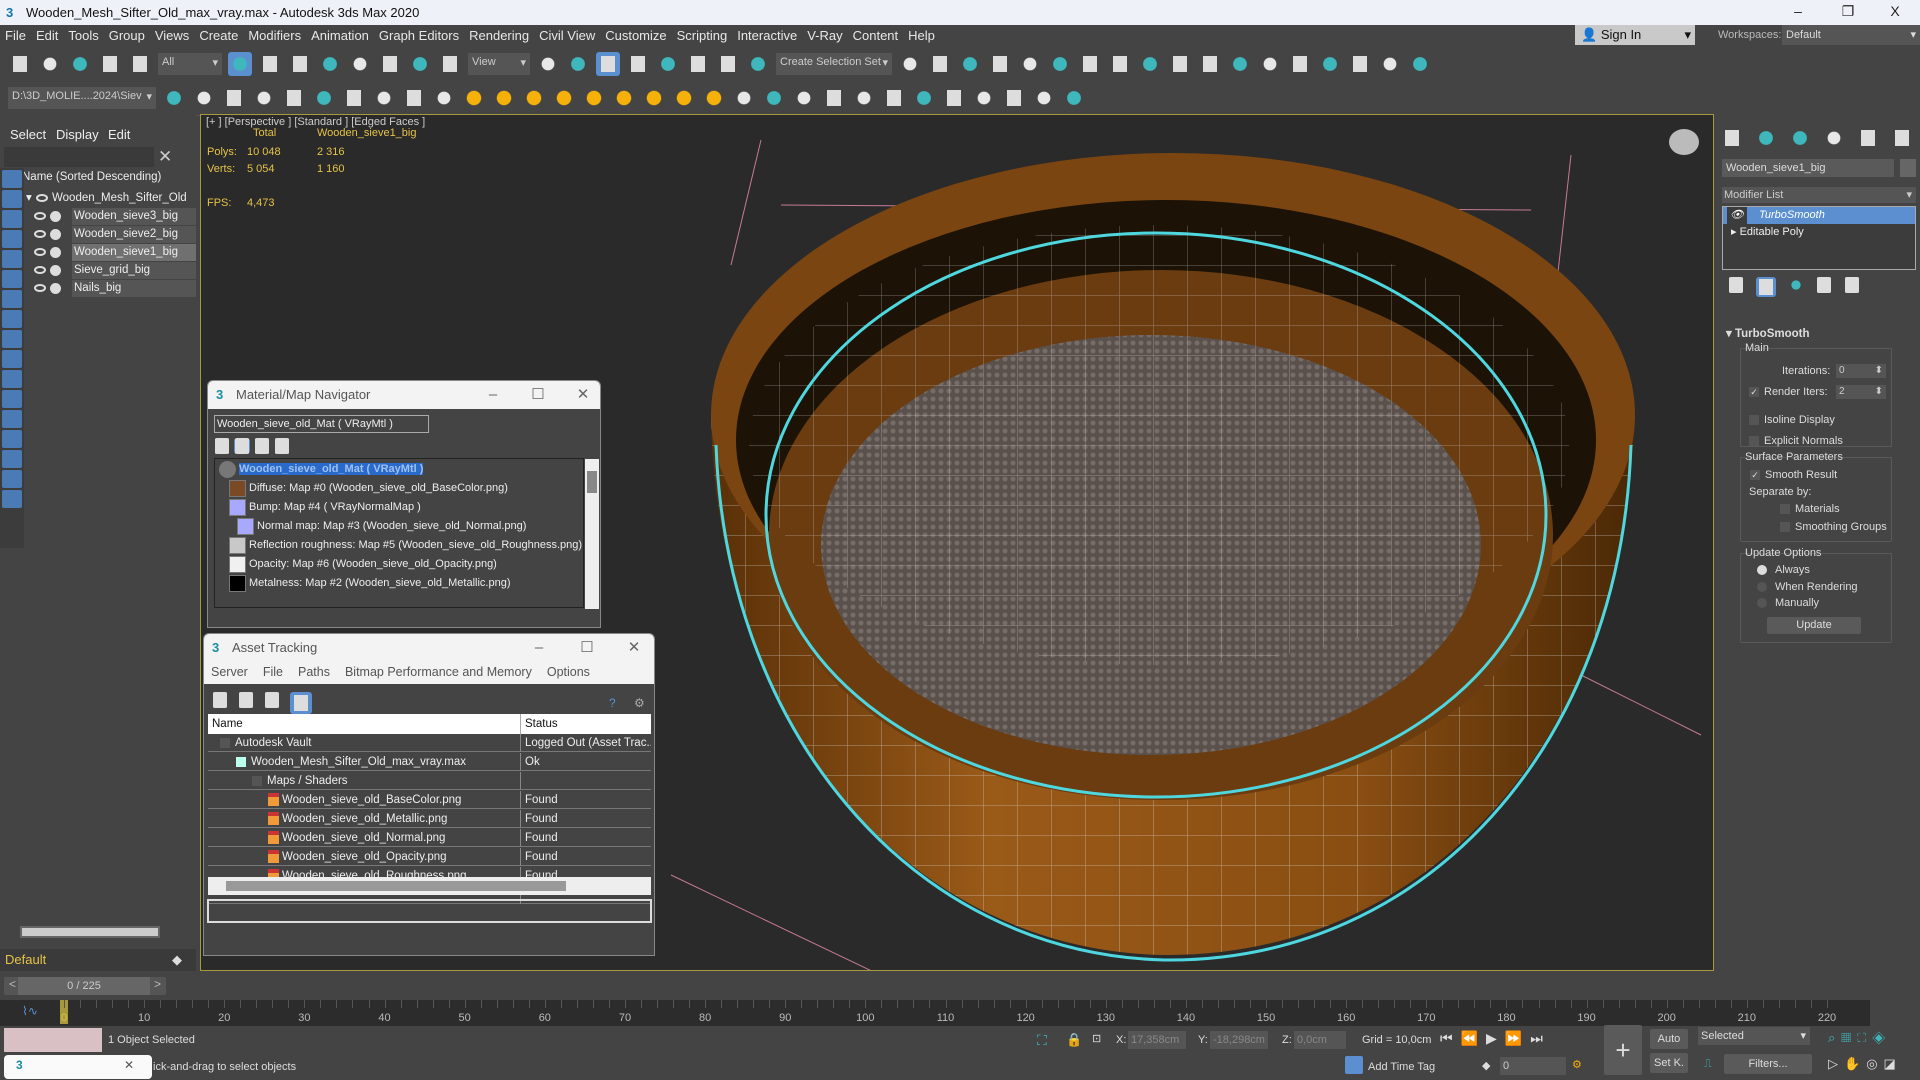 The width and height of the screenshot is (1920, 1080). Describe the element at coordinates (1030, 63) in the screenshot. I see `toggle-ribbon-icon` at that location.